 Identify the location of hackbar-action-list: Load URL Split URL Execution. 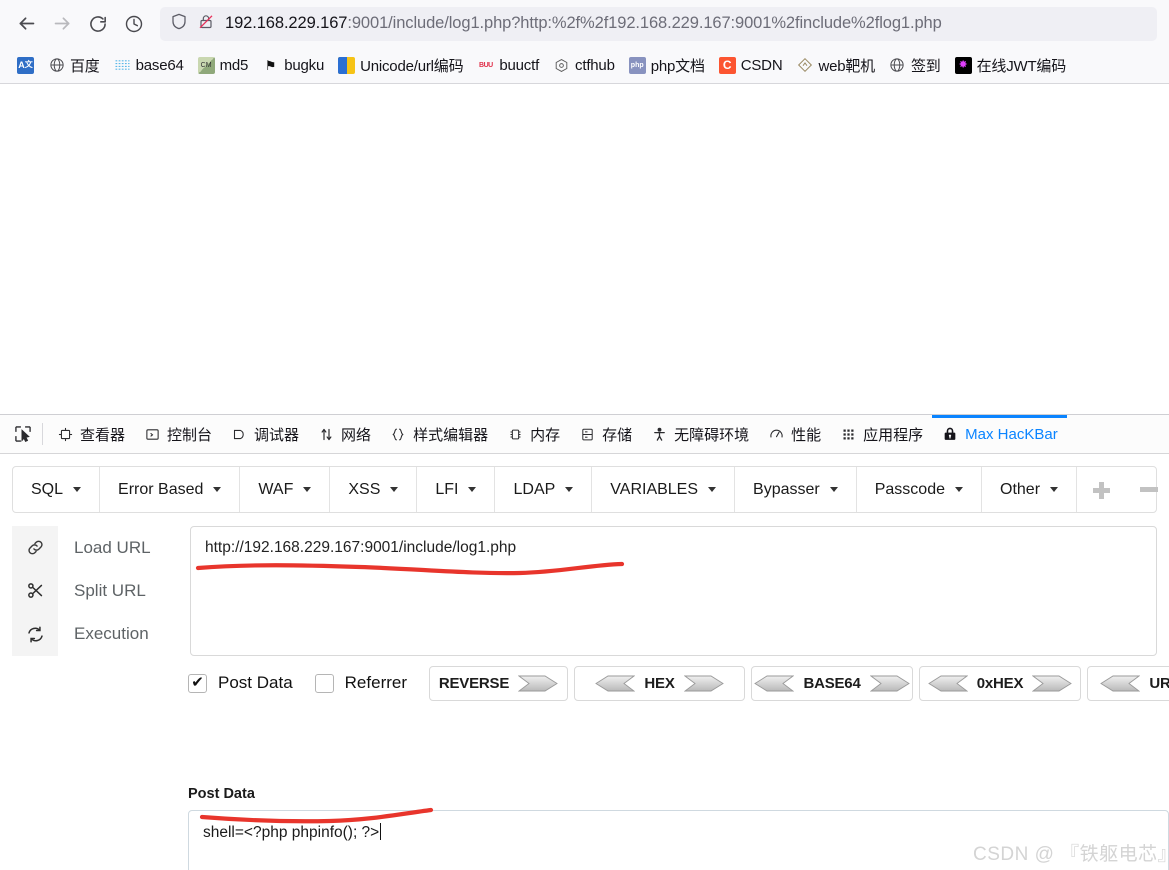
(101, 591).